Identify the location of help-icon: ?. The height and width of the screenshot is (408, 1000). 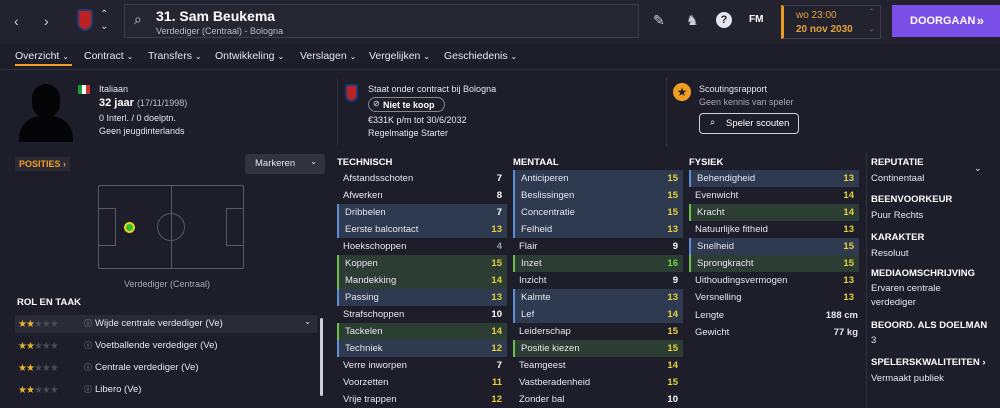
(724, 20).